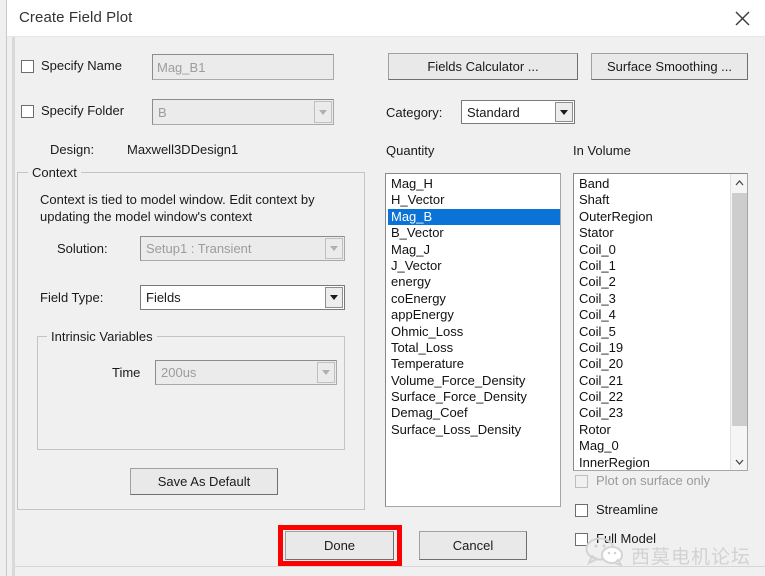 The width and height of the screenshot is (765, 576). What do you see at coordinates (183, 149) in the screenshot?
I see `design-value: Maxwell3DDesign1` at bounding box center [183, 149].